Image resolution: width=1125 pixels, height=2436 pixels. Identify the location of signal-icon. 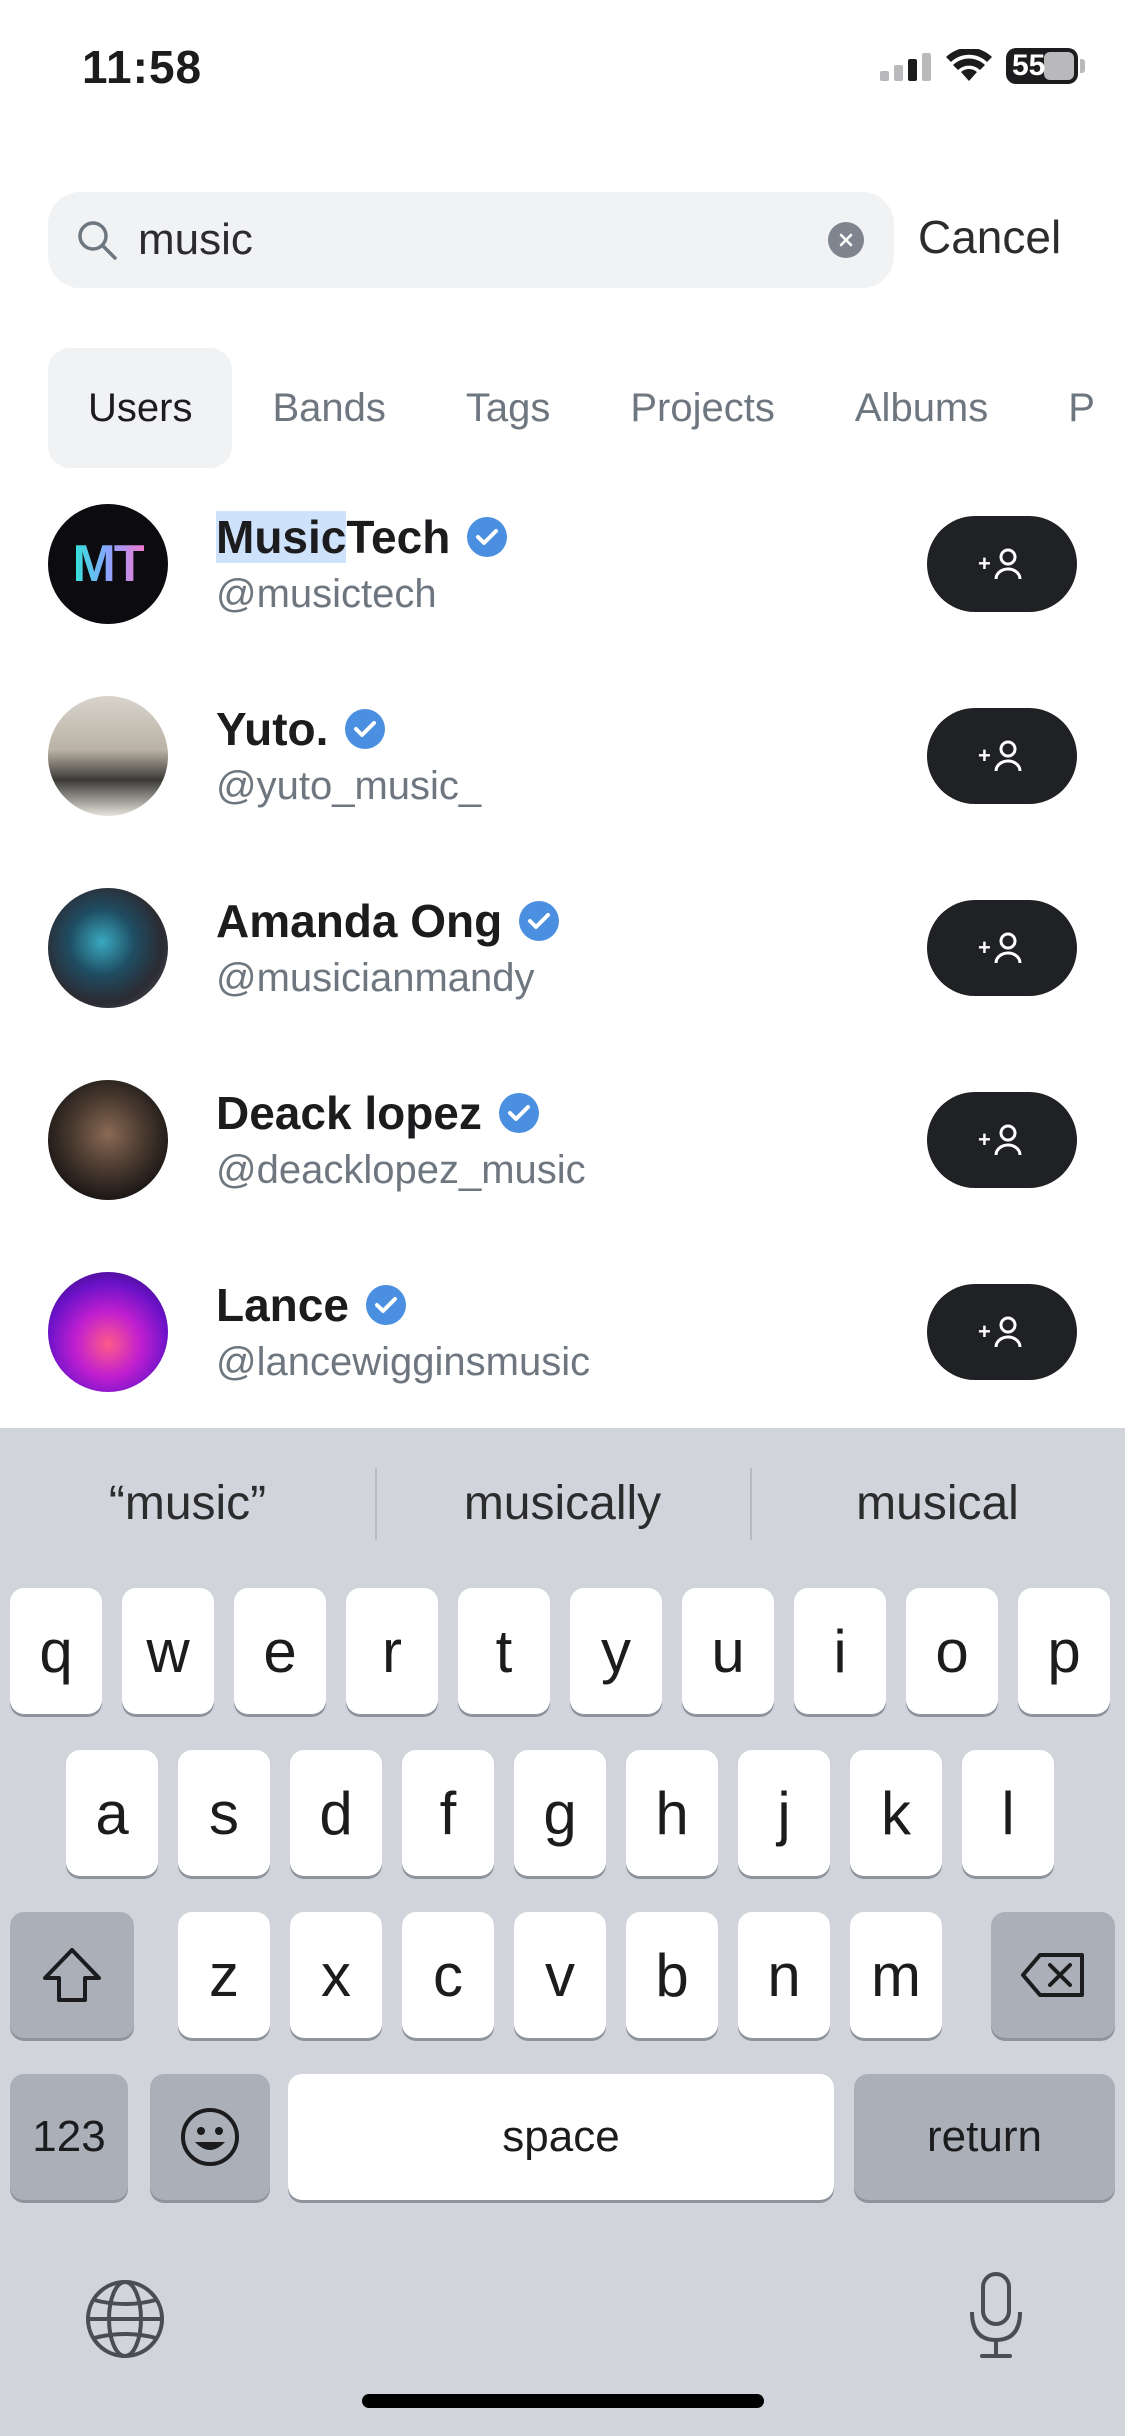
(905, 67).